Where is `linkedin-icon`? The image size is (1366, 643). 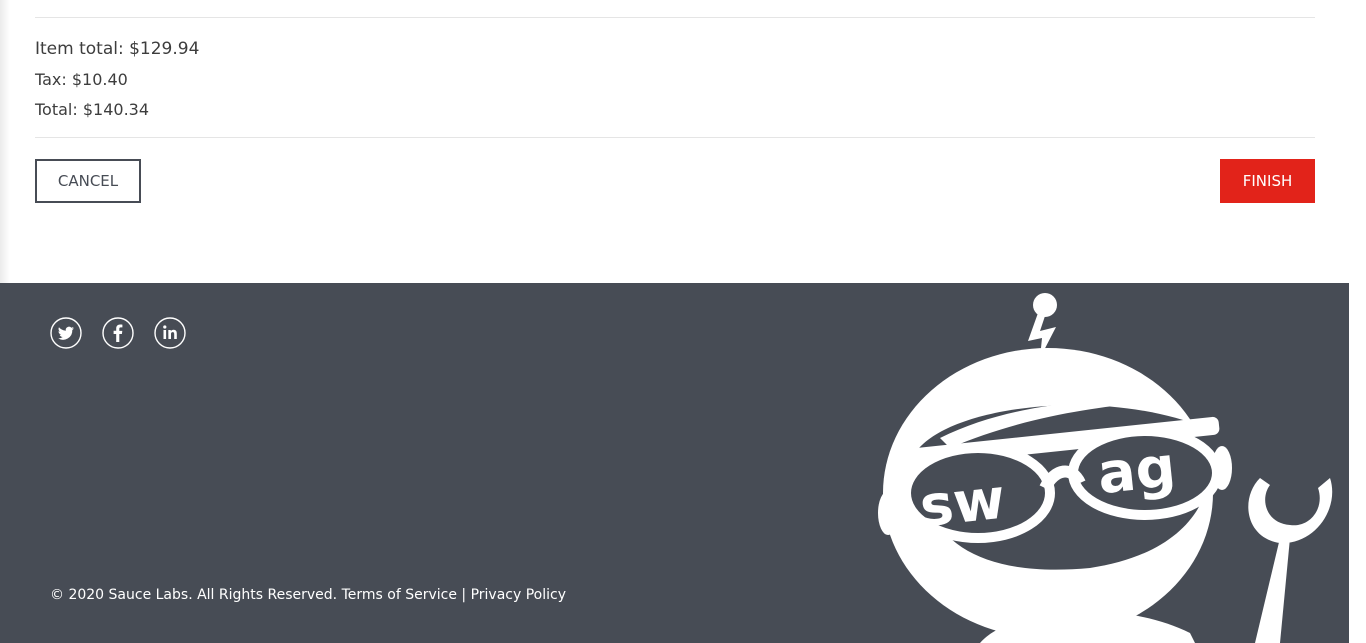 linkedin-icon is located at coordinates (170, 333).